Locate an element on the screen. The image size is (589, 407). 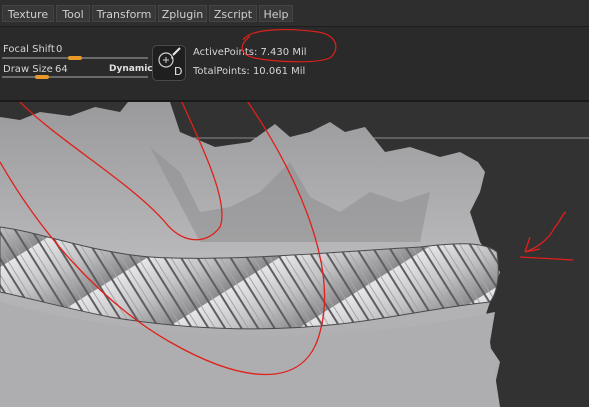
draw-size-slider is located at coordinates (75, 77).